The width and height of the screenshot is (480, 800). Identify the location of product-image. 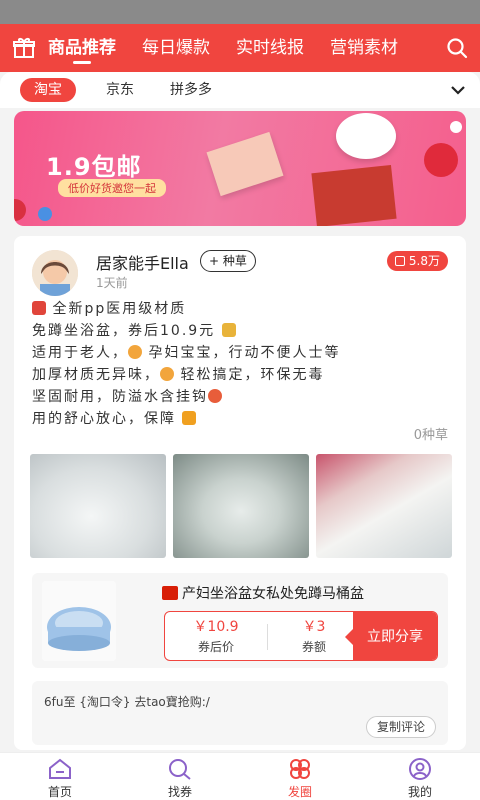
(79, 621).